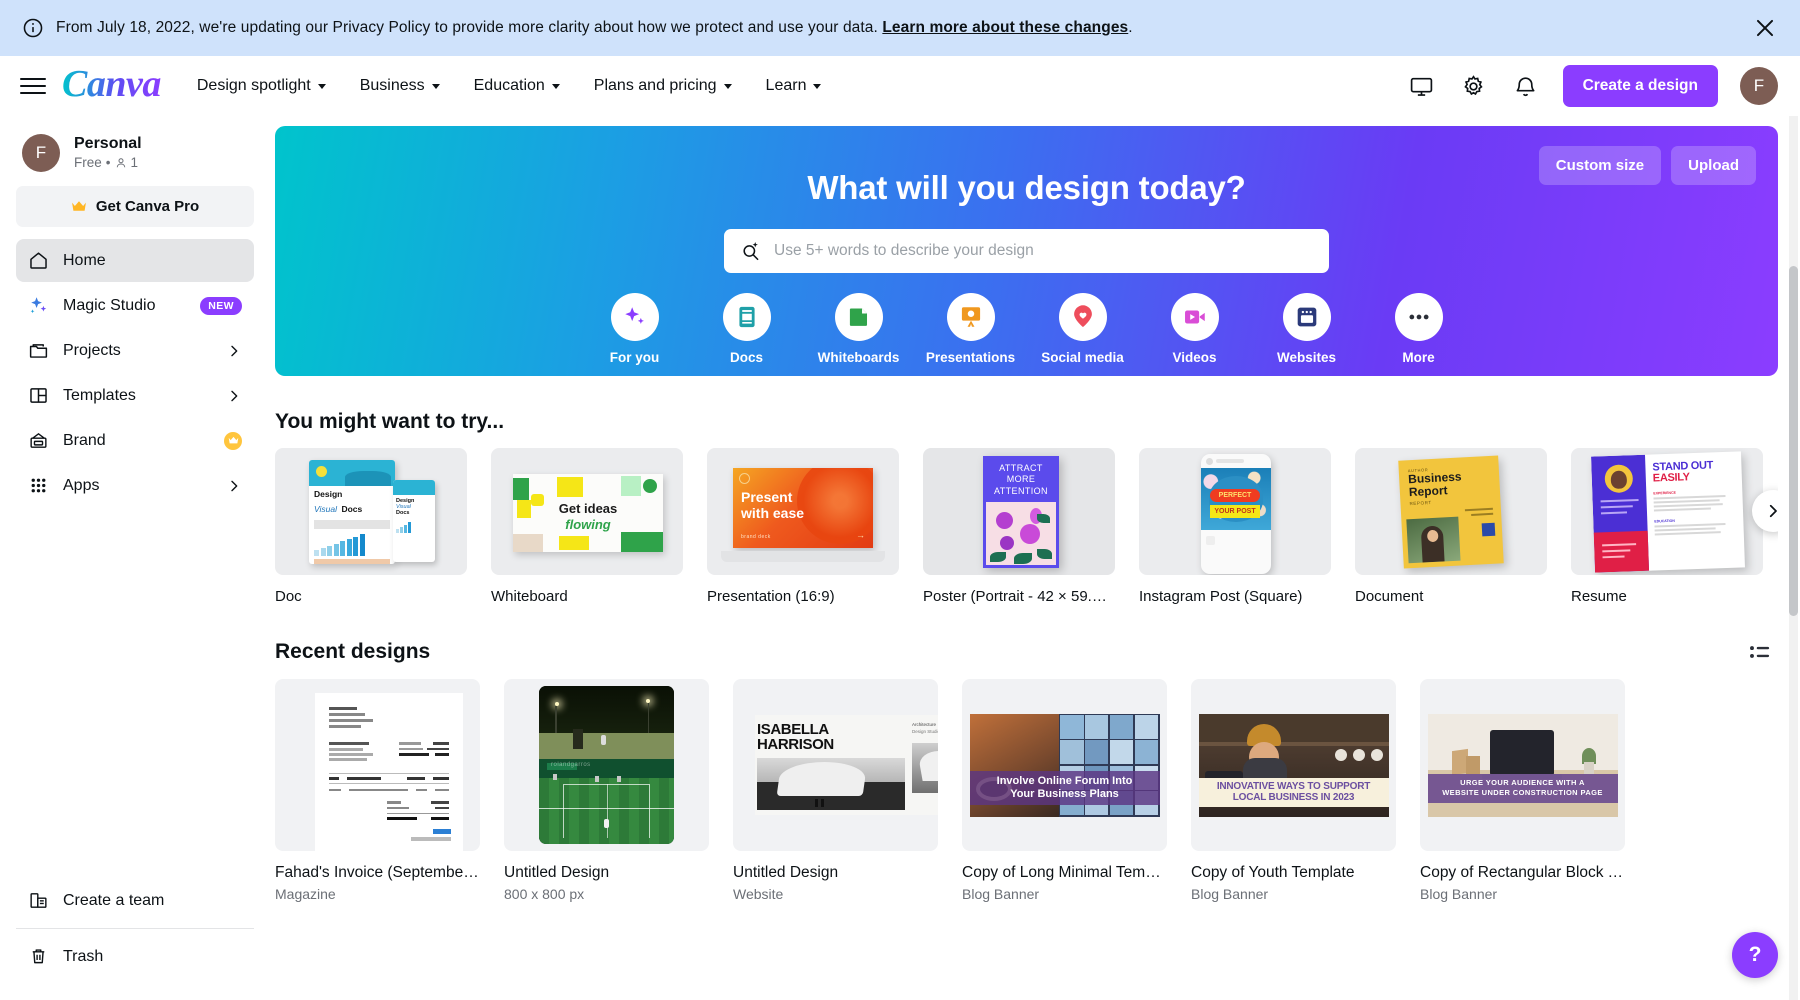 This screenshot has height=1000, width=1800. I want to click on search-box, so click(1026, 251).